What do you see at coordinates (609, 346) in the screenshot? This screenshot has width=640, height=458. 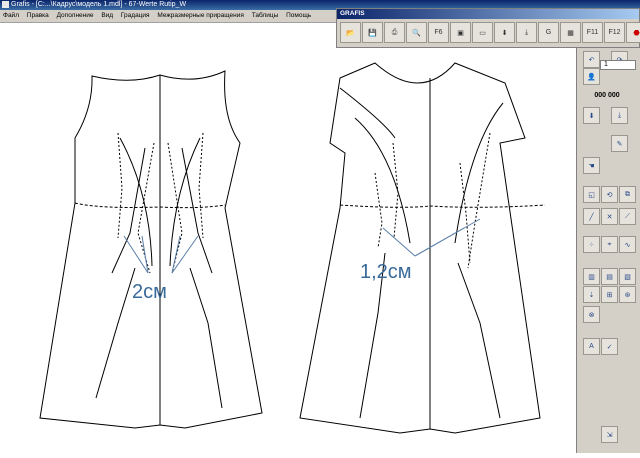 I see `spell-icon: ✓` at bounding box center [609, 346].